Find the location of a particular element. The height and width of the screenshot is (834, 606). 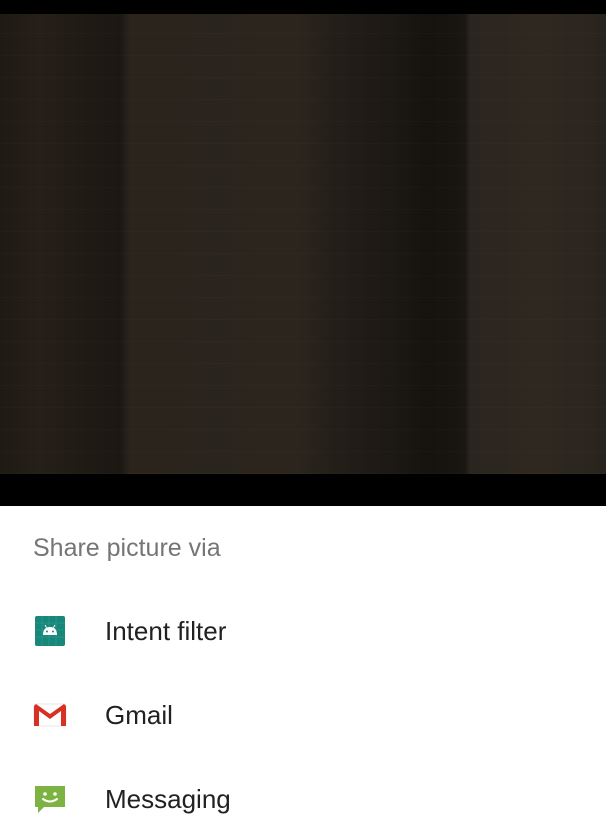

share-target-gmail: Gmail is located at coordinates (303, 716).